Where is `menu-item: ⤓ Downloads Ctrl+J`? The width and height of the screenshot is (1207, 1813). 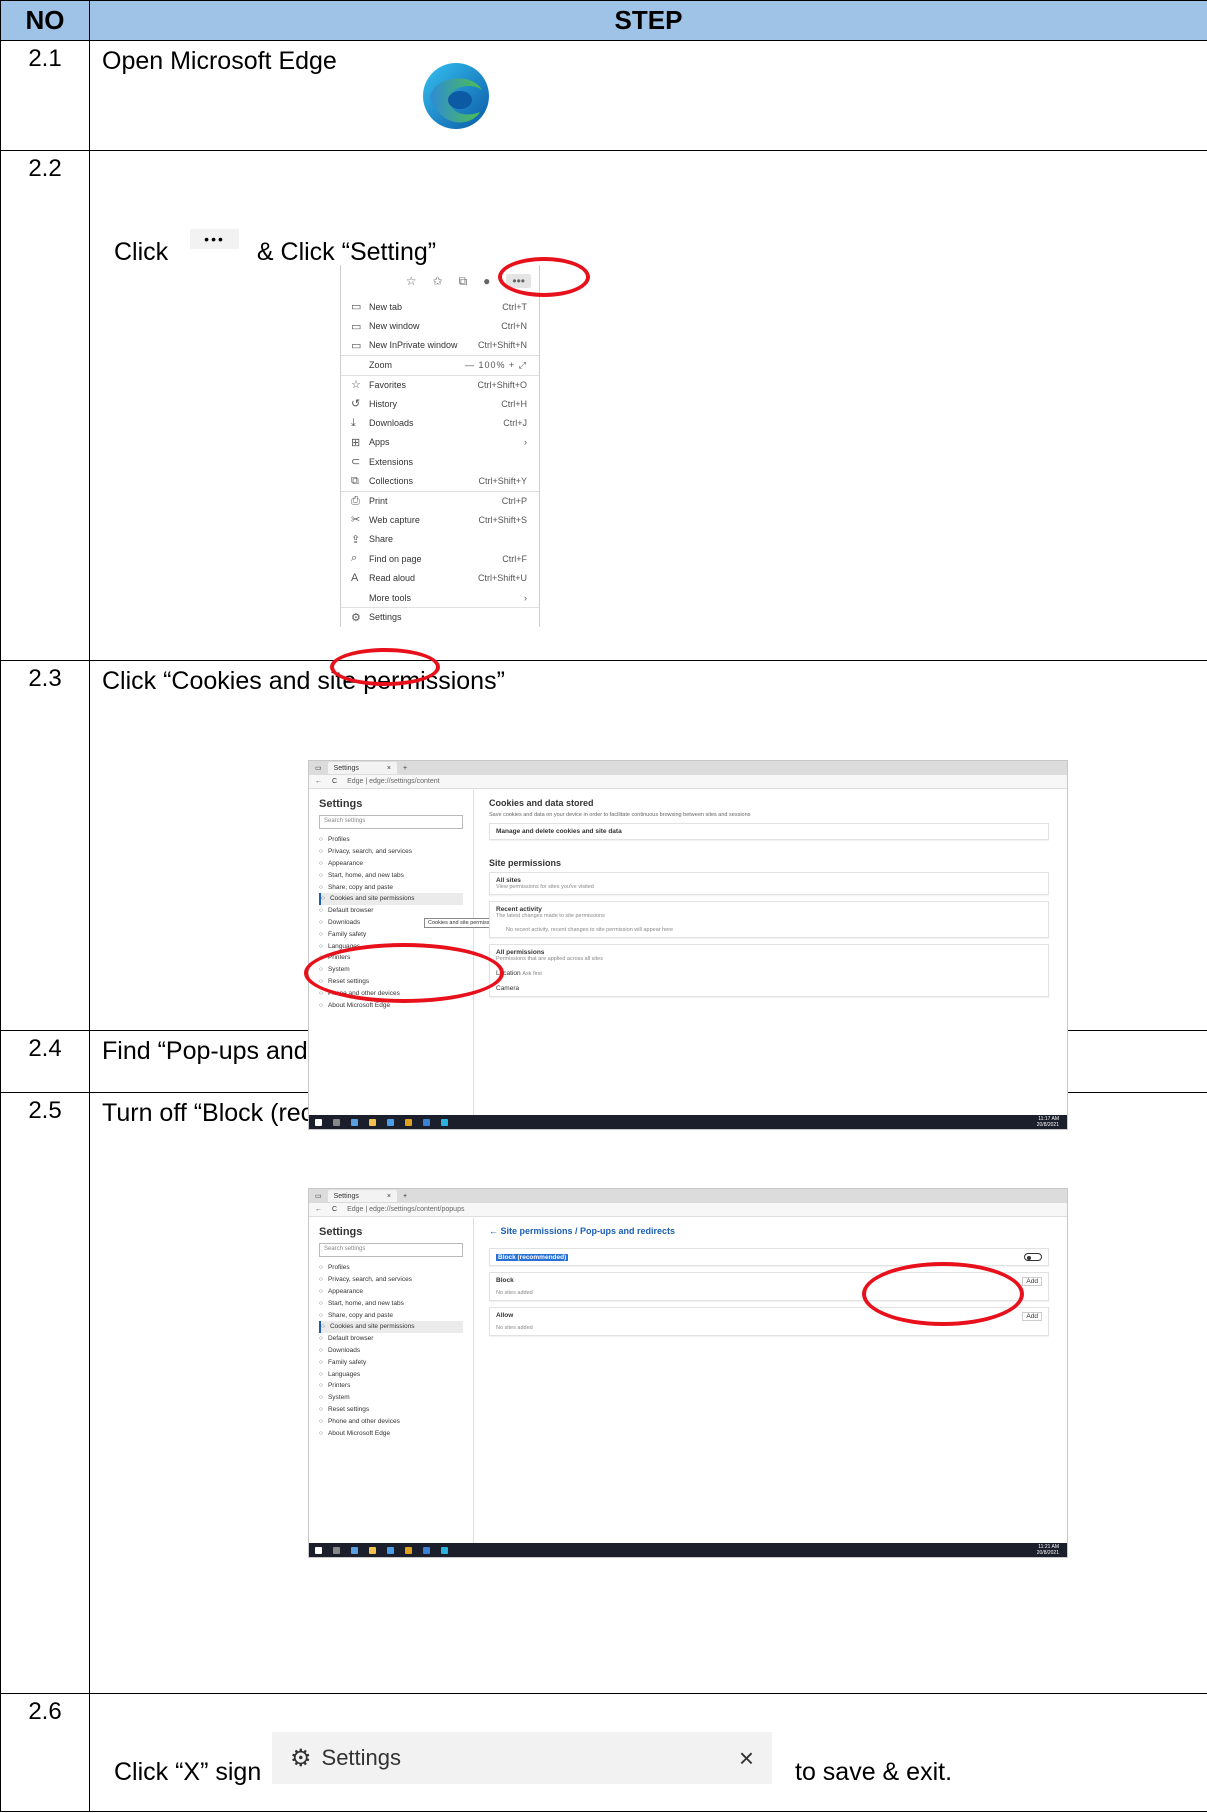
menu-item: ⤓ Downloads Ctrl+J is located at coordinates (440, 422).